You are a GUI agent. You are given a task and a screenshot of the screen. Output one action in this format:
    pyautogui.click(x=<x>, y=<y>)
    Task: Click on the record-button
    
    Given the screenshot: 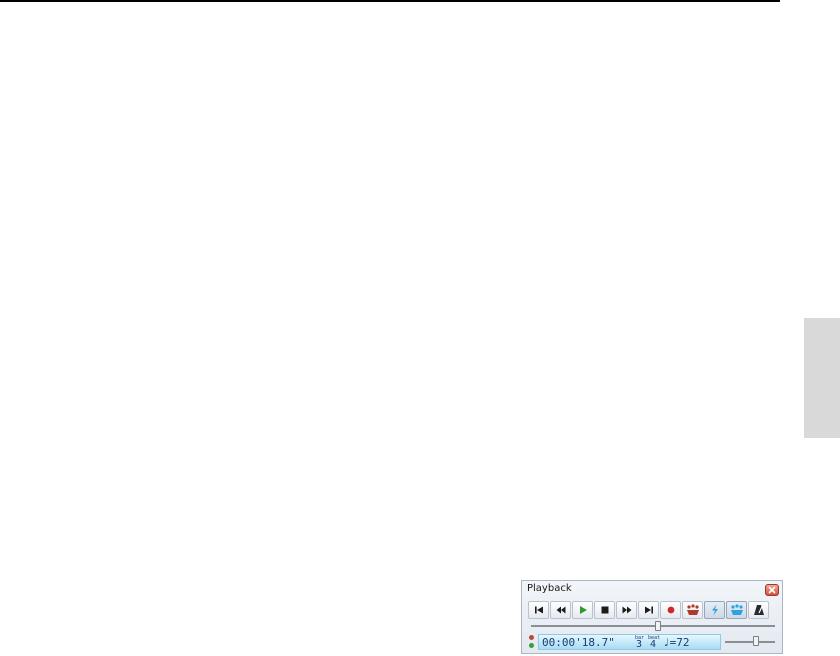 What is the action you would take?
    pyautogui.click(x=670, y=610)
    